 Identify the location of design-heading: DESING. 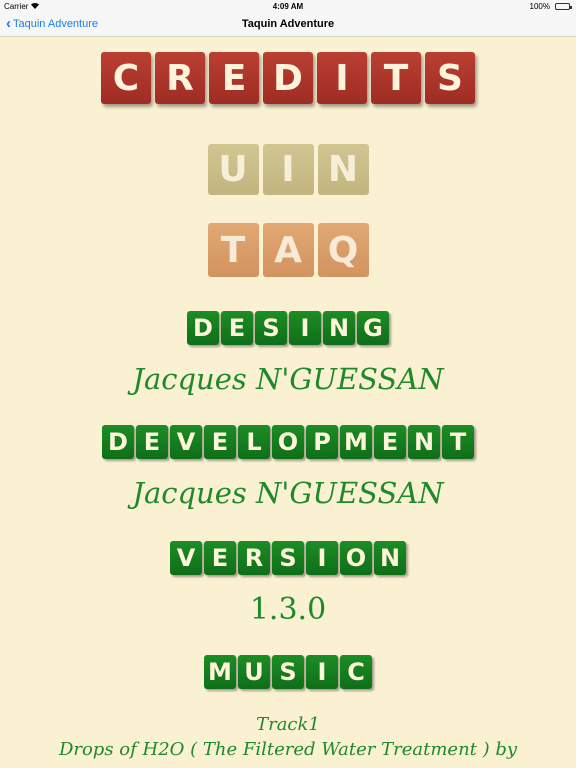
(288, 328).